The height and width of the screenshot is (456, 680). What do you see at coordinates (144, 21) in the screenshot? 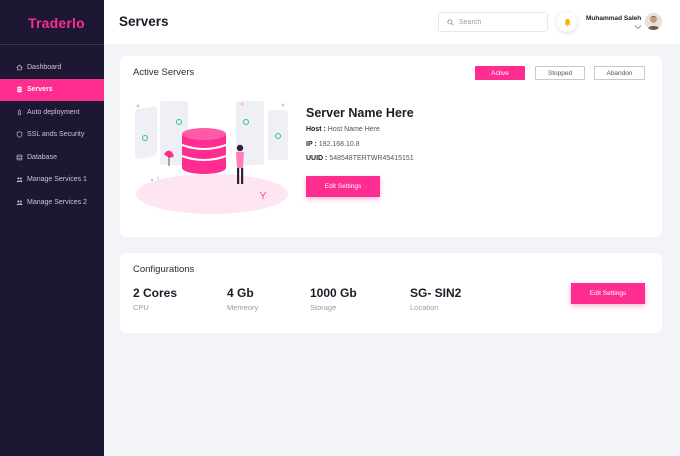
I see `page-title: Servers` at bounding box center [144, 21].